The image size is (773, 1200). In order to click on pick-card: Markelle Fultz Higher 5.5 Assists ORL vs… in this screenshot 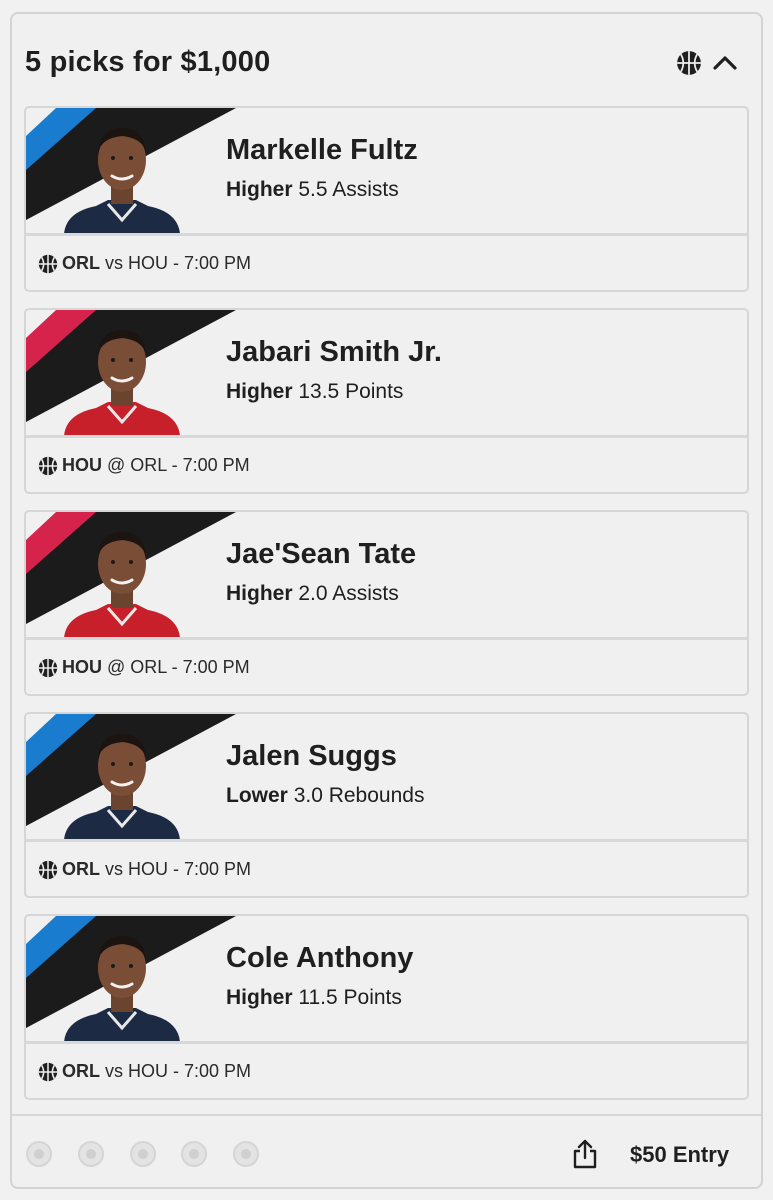, I will do `click(386, 199)`.